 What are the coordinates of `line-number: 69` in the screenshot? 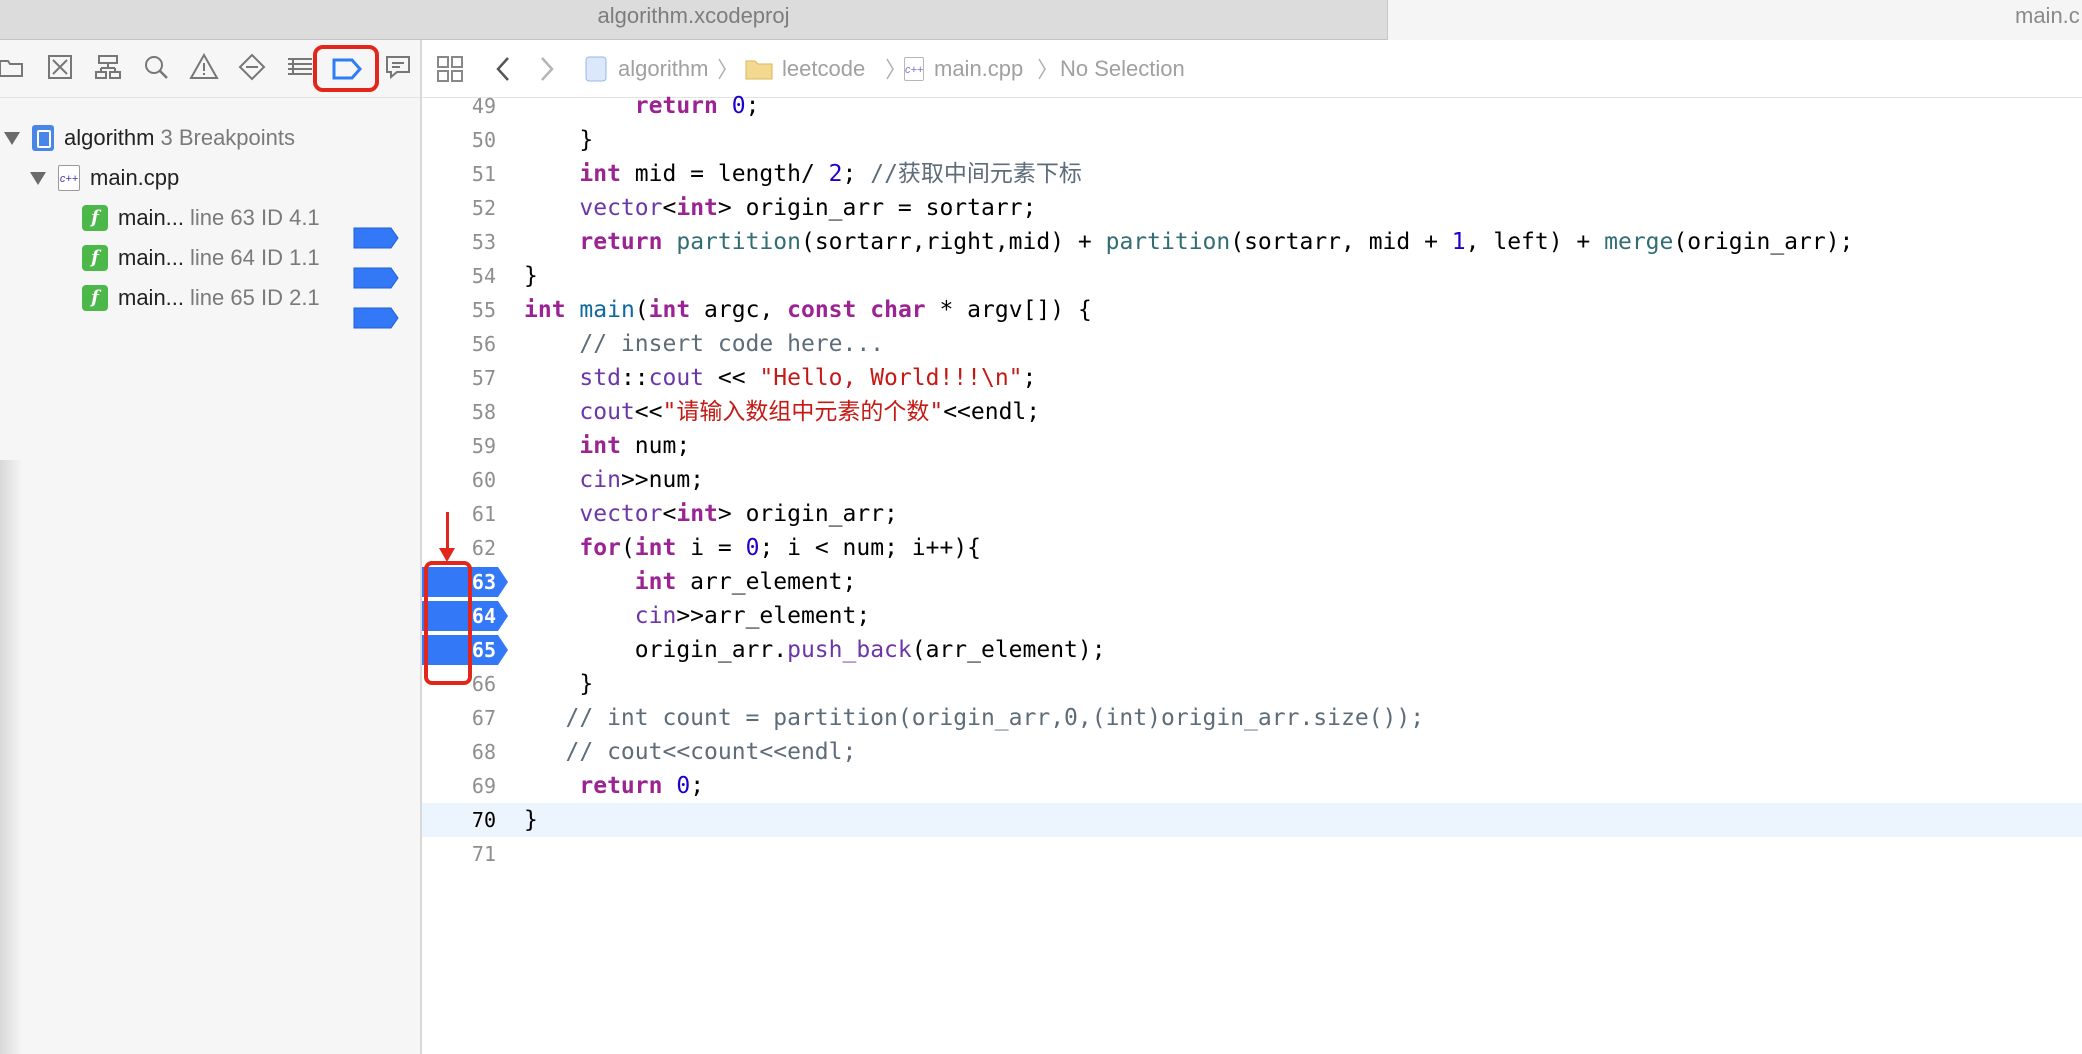 It's located at (483, 786).